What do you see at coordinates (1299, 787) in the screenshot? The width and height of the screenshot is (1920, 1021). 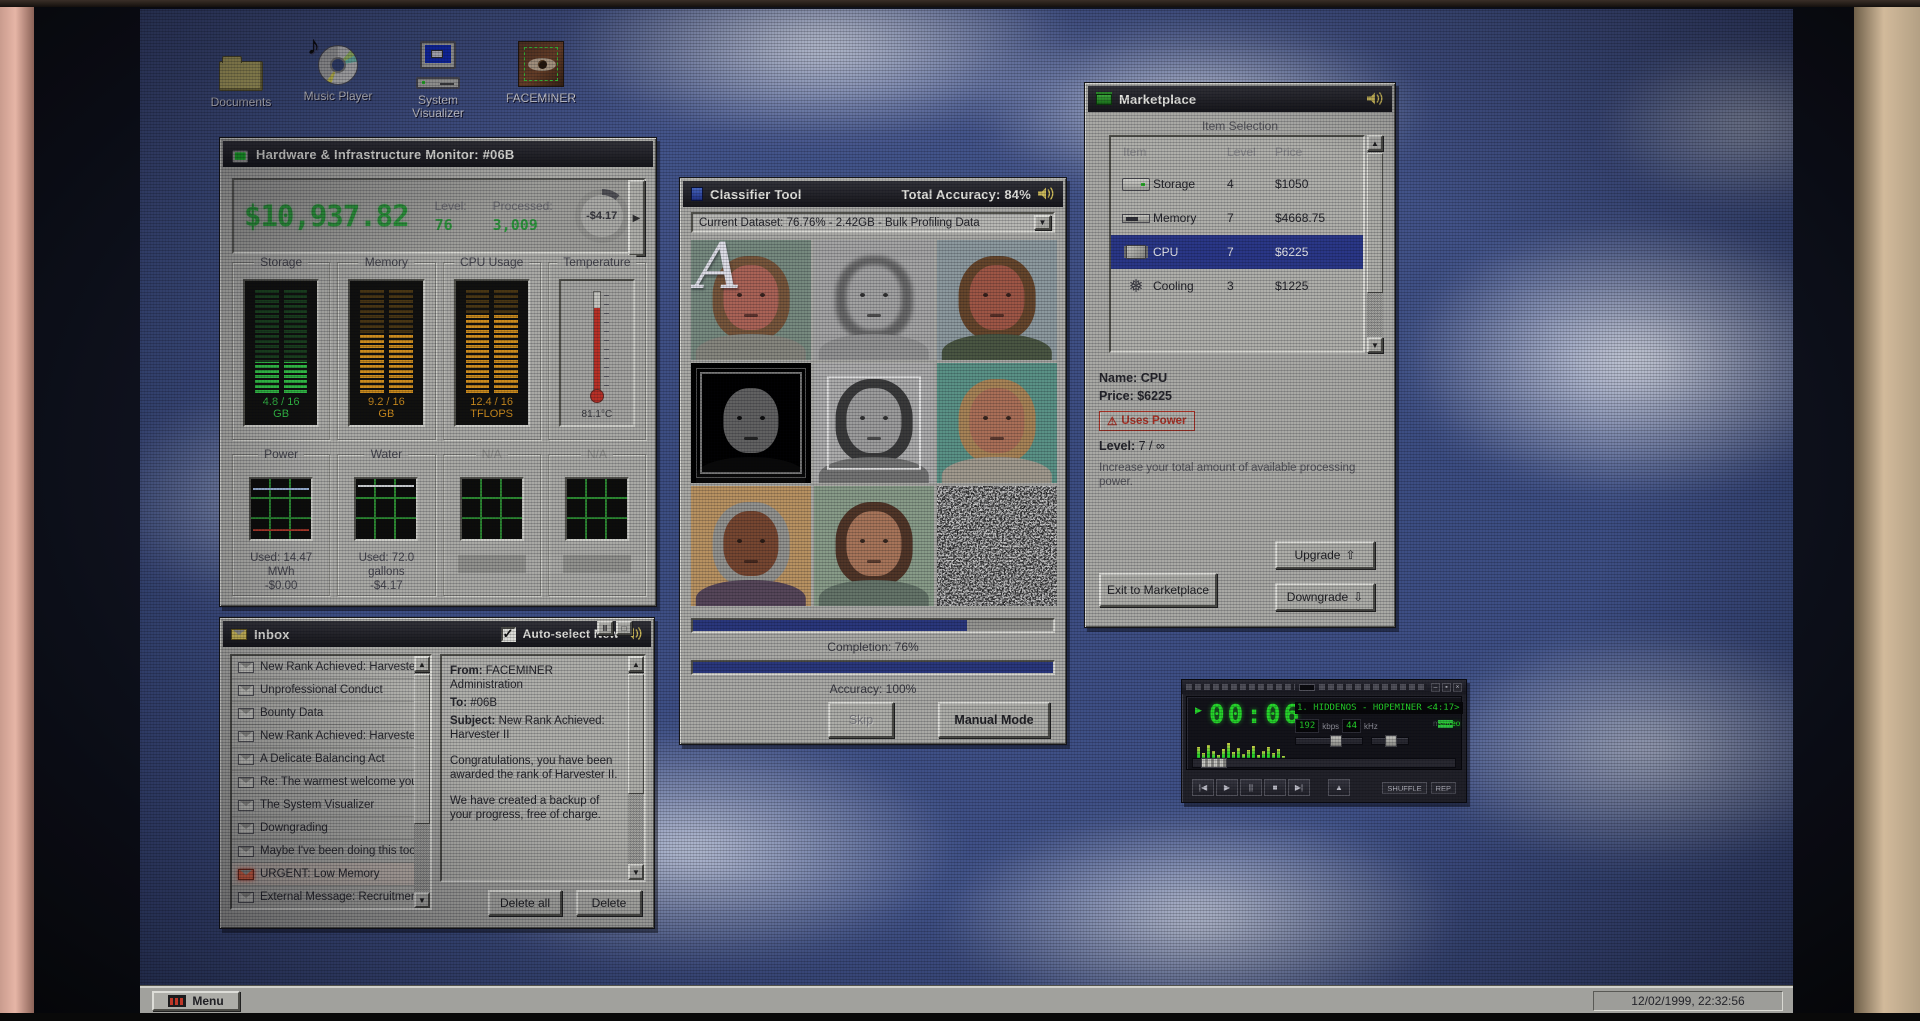 I see `transport-button: ▶|` at bounding box center [1299, 787].